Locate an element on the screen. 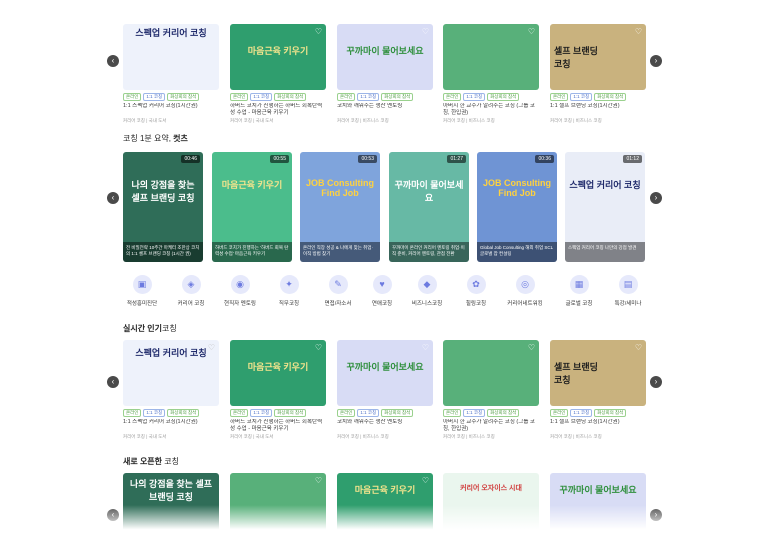 The image size is (760, 540). carousel-next-button: › is located at coordinates (656, 61).